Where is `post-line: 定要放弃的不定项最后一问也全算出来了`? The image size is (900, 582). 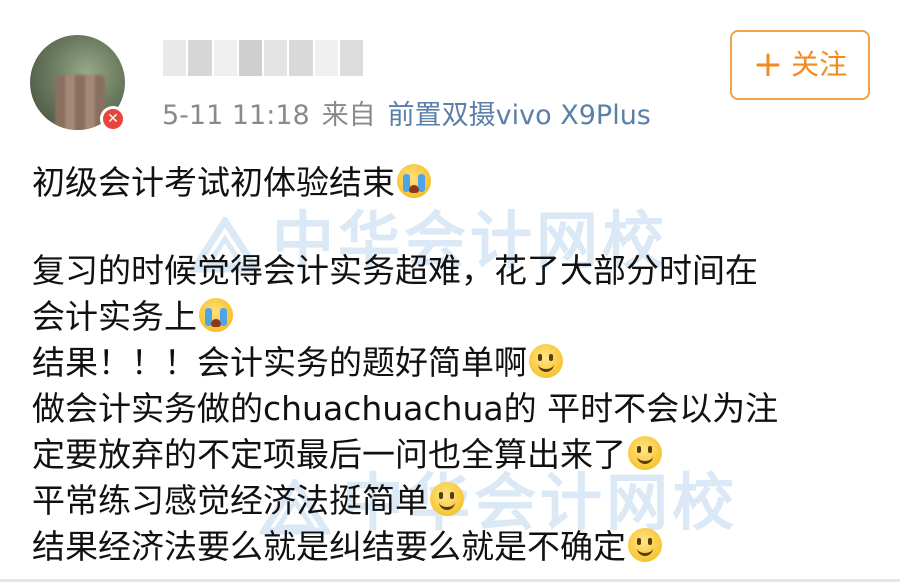 post-line: 定要放弃的不定项最后一问也全算出来了 is located at coordinates (457, 455).